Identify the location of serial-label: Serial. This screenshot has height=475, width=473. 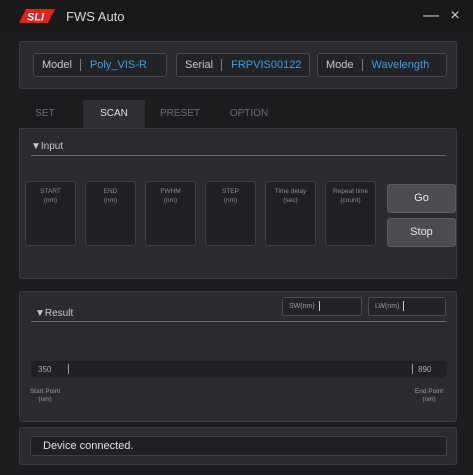
(200, 65).